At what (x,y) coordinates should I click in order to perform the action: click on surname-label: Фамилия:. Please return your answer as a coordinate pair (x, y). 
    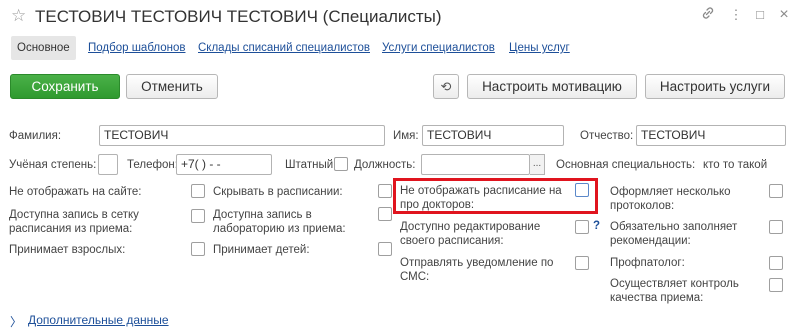
    Looking at the image, I should click on (35, 136).